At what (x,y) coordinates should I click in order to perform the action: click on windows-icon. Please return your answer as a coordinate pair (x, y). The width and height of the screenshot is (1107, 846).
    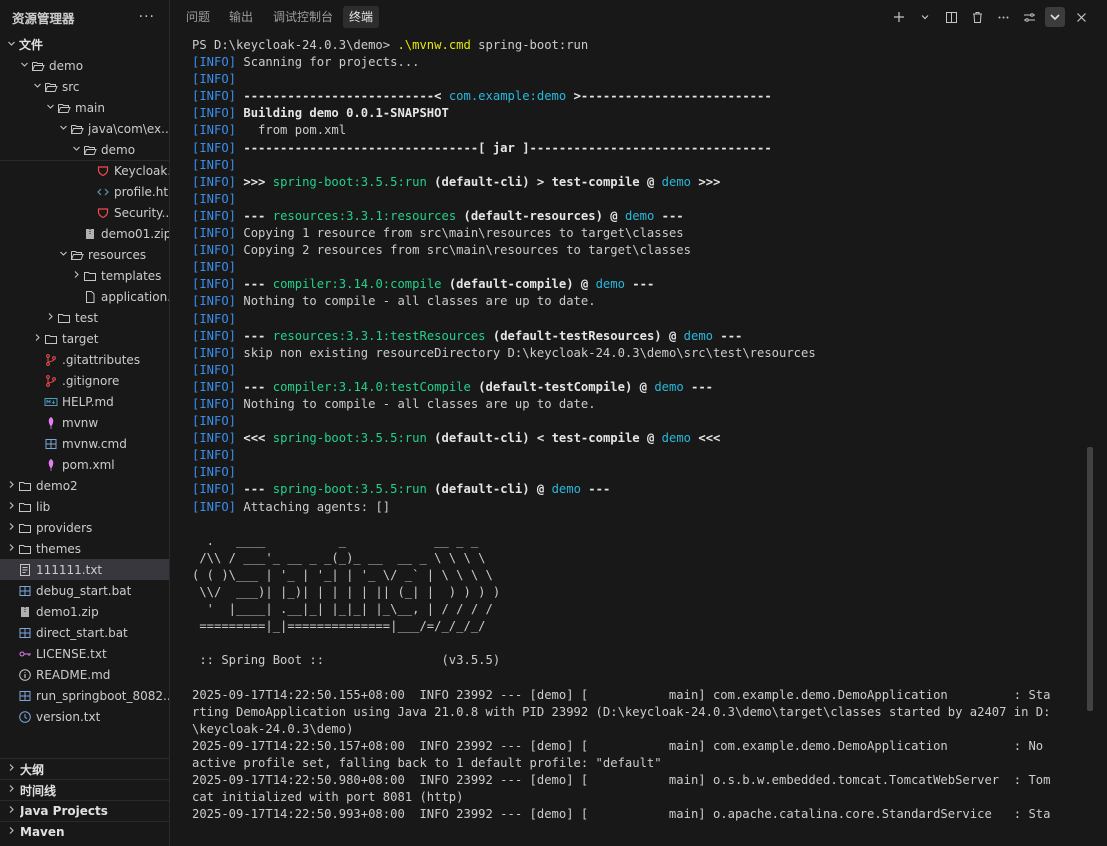
    Looking at the image, I should click on (25, 591).